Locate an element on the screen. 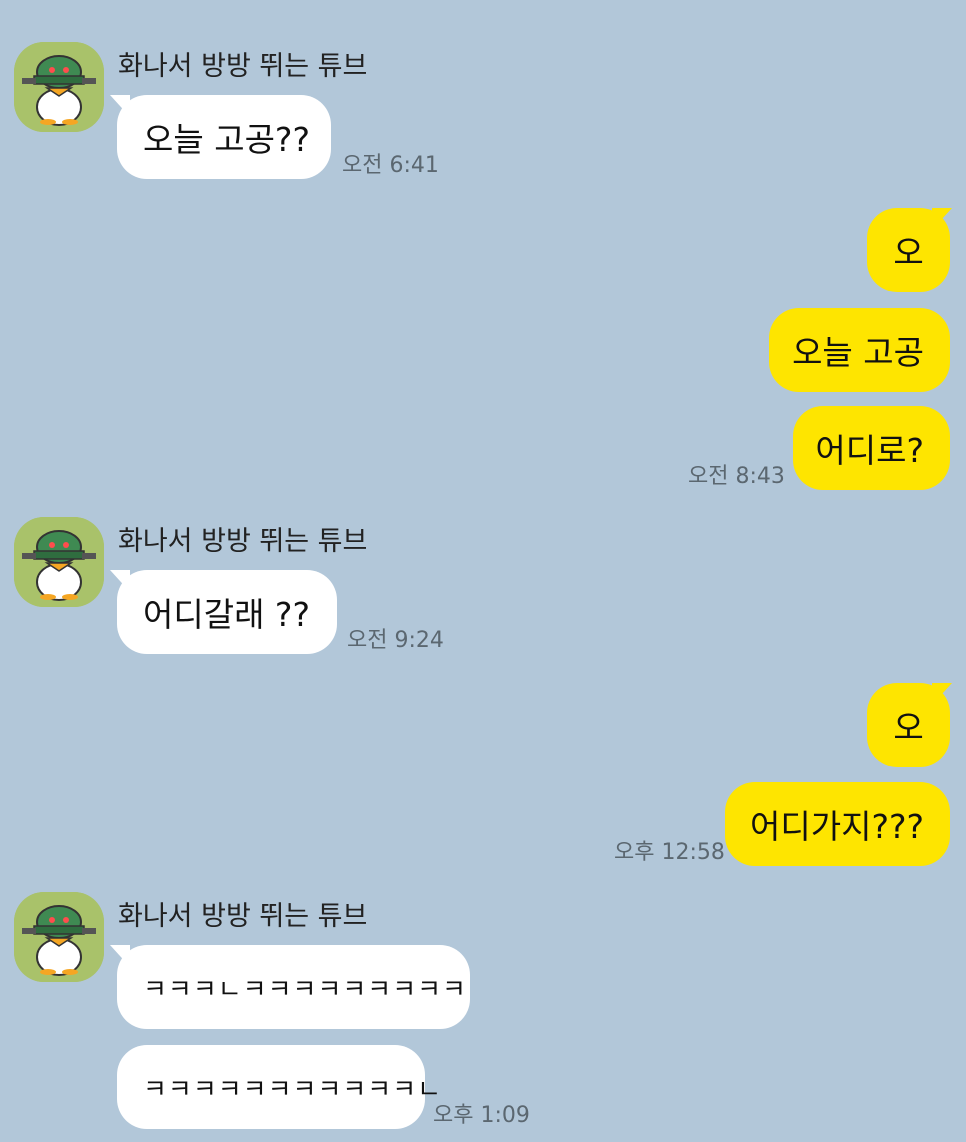  message-bubble: 어디갈래 ?? is located at coordinates (227, 612).